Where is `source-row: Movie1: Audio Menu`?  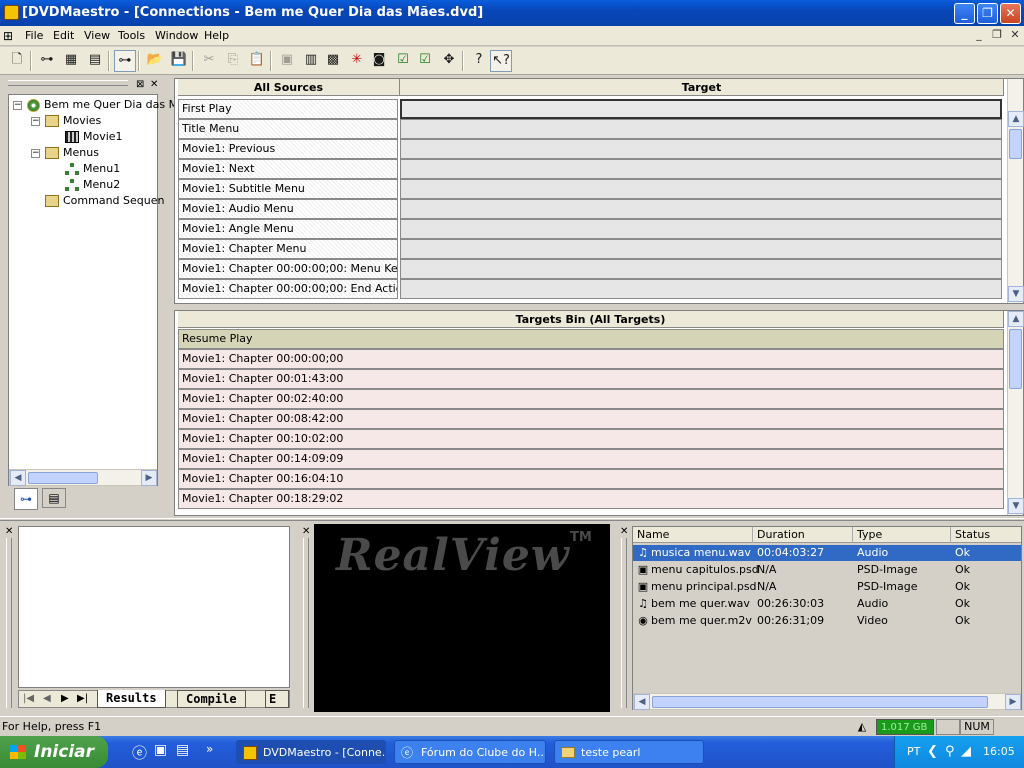
source-row: Movie1: Audio Menu is located at coordinates (288, 209).